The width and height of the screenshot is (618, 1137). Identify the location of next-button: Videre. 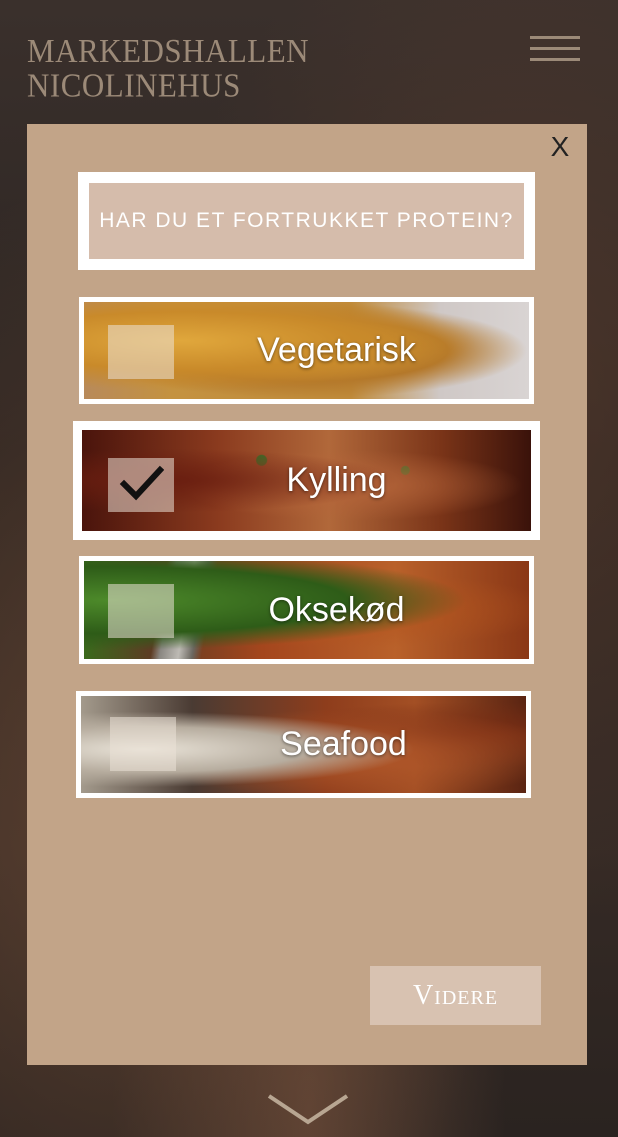
(455, 995).